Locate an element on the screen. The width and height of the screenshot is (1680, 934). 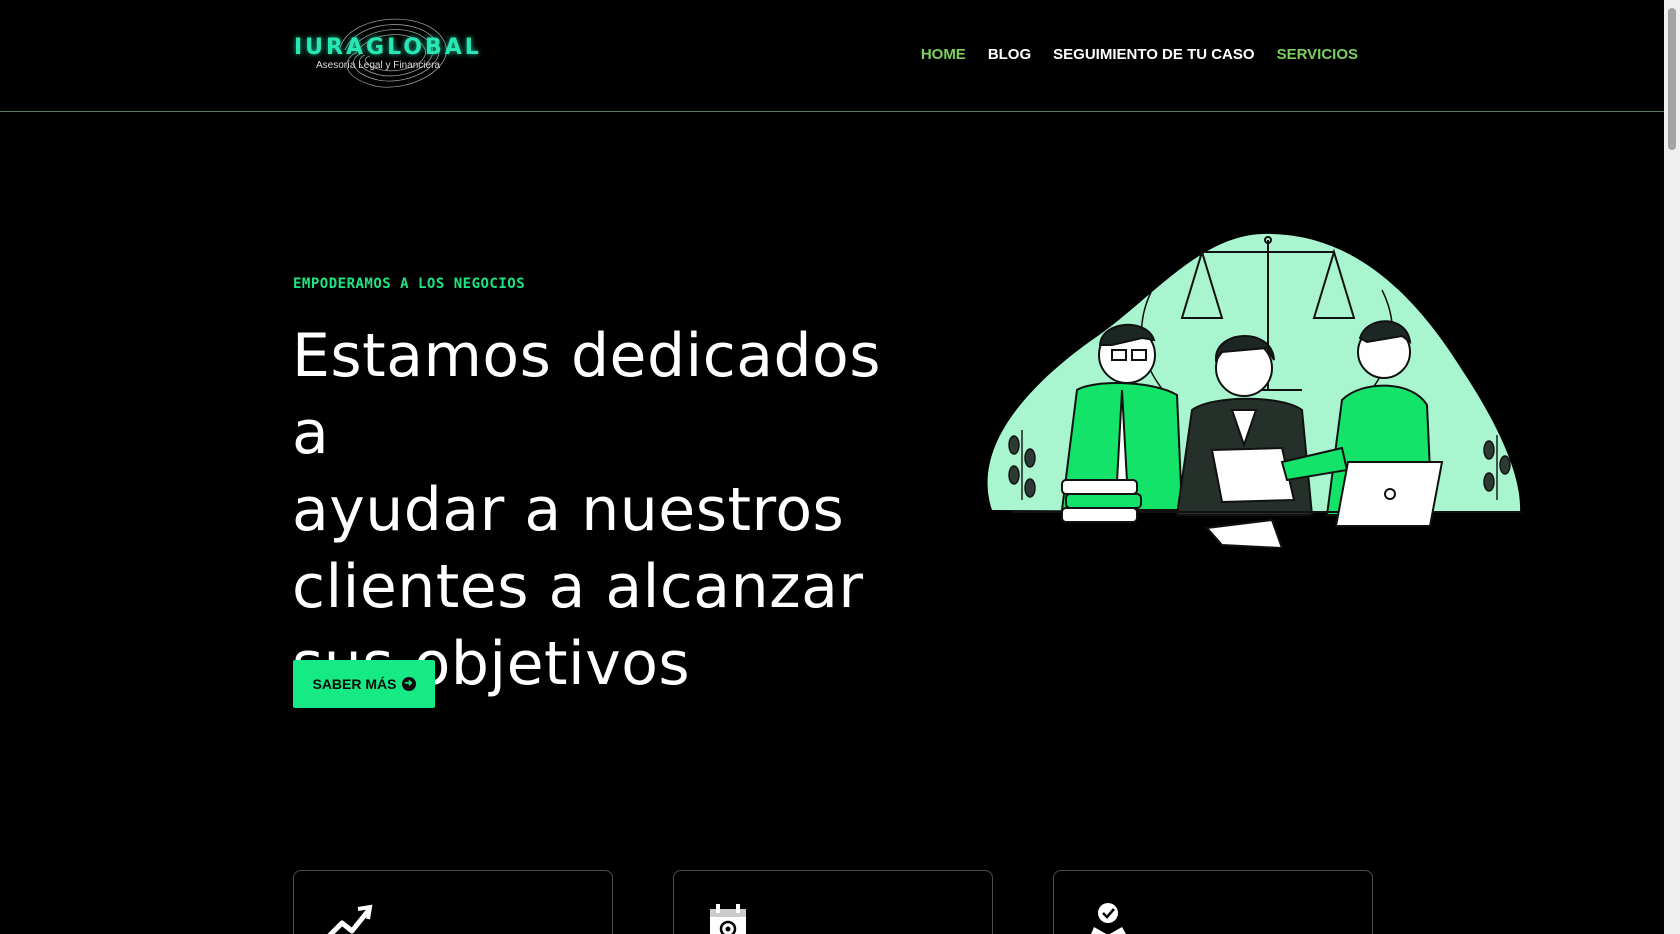
brand-tagline: Asesoría Legal y Financiera is located at coordinates (378, 65).